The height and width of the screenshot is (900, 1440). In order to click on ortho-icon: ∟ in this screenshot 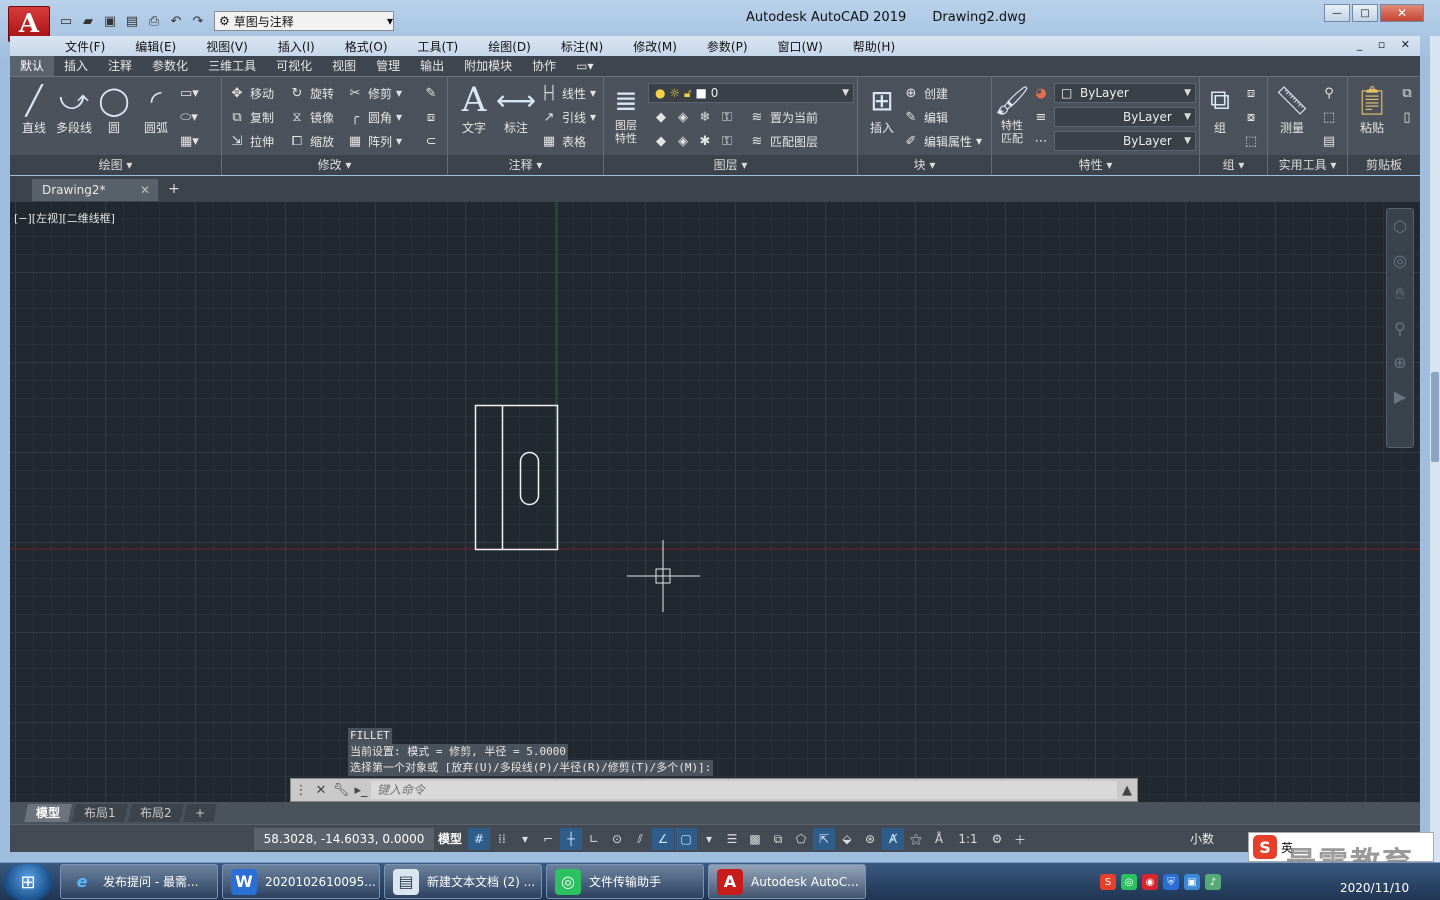, I will do `click(594, 839)`.